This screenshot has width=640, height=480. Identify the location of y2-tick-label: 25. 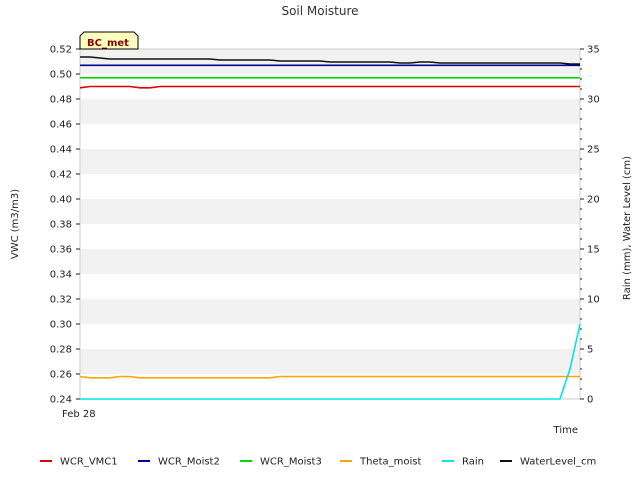
(593, 150).